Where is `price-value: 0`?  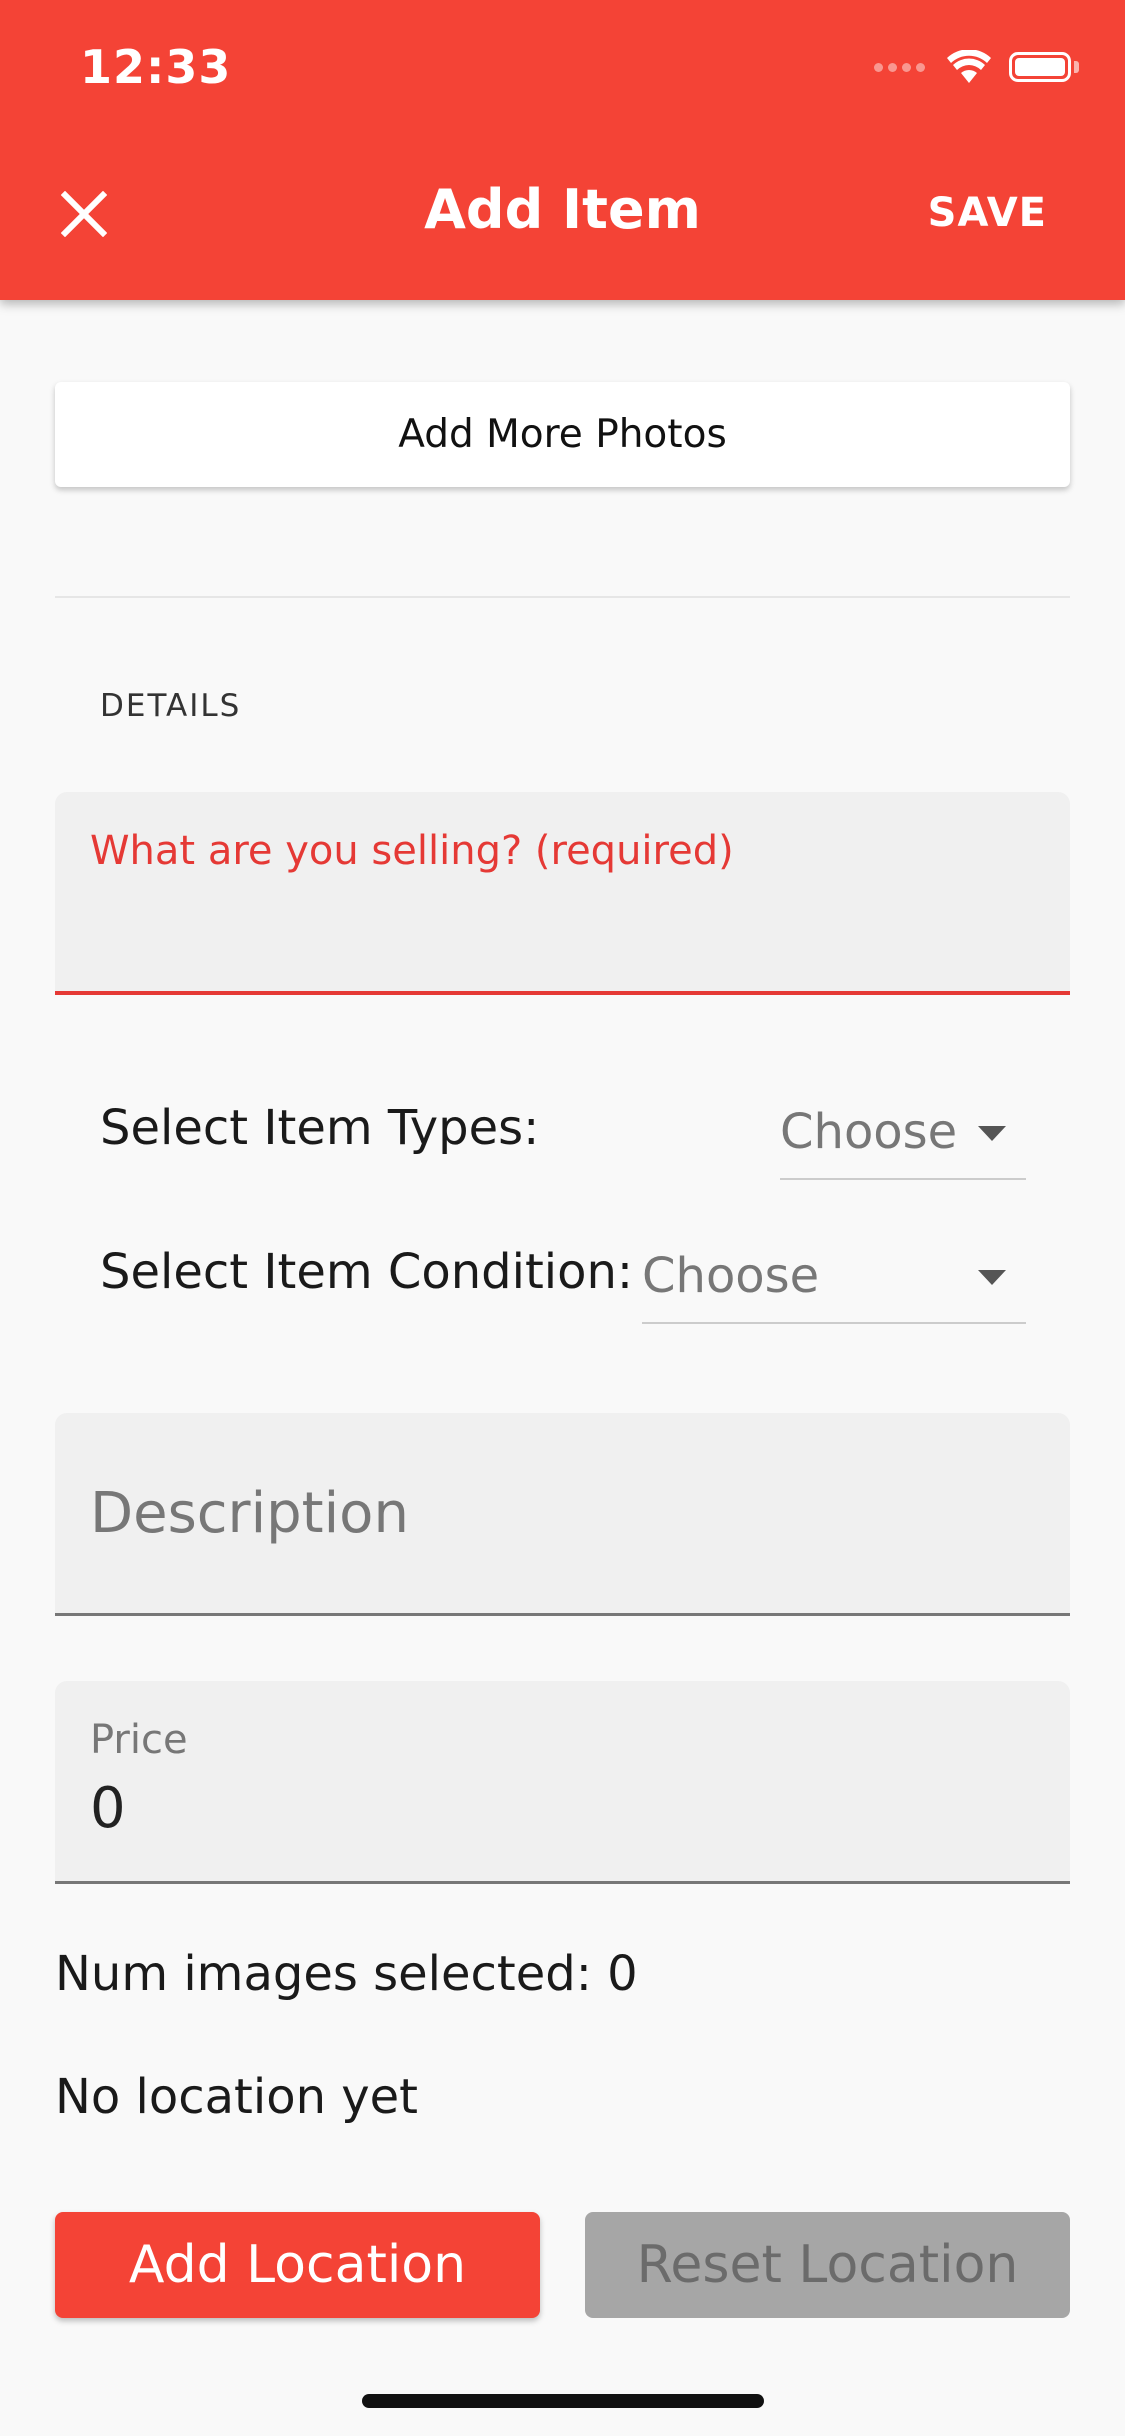 price-value: 0 is located at coordinates (108, 1808).